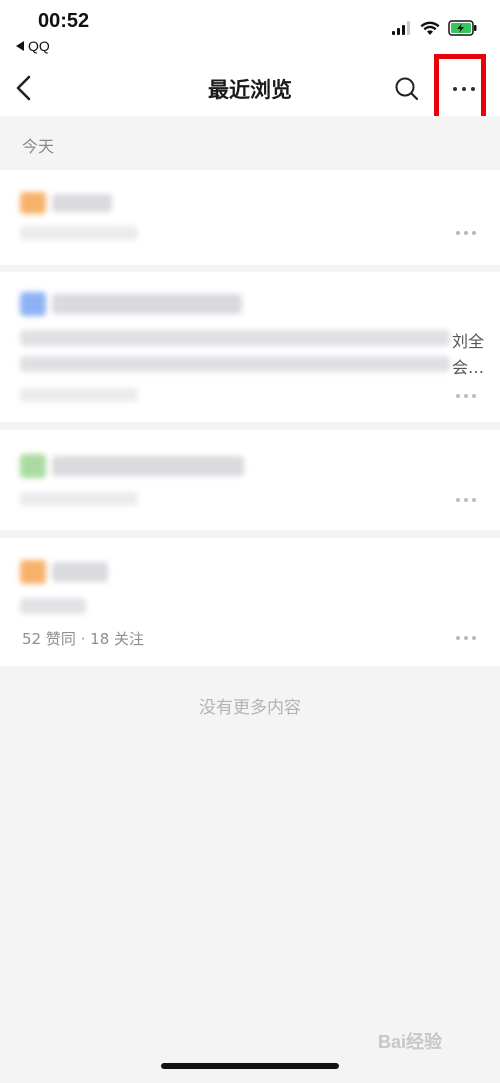 The image size is (500, 1083). What do you see at coordinates (468, 341) in the screenshot?
I see `excerpt-peek-text: 刘全` at bounding box center [468, 341].